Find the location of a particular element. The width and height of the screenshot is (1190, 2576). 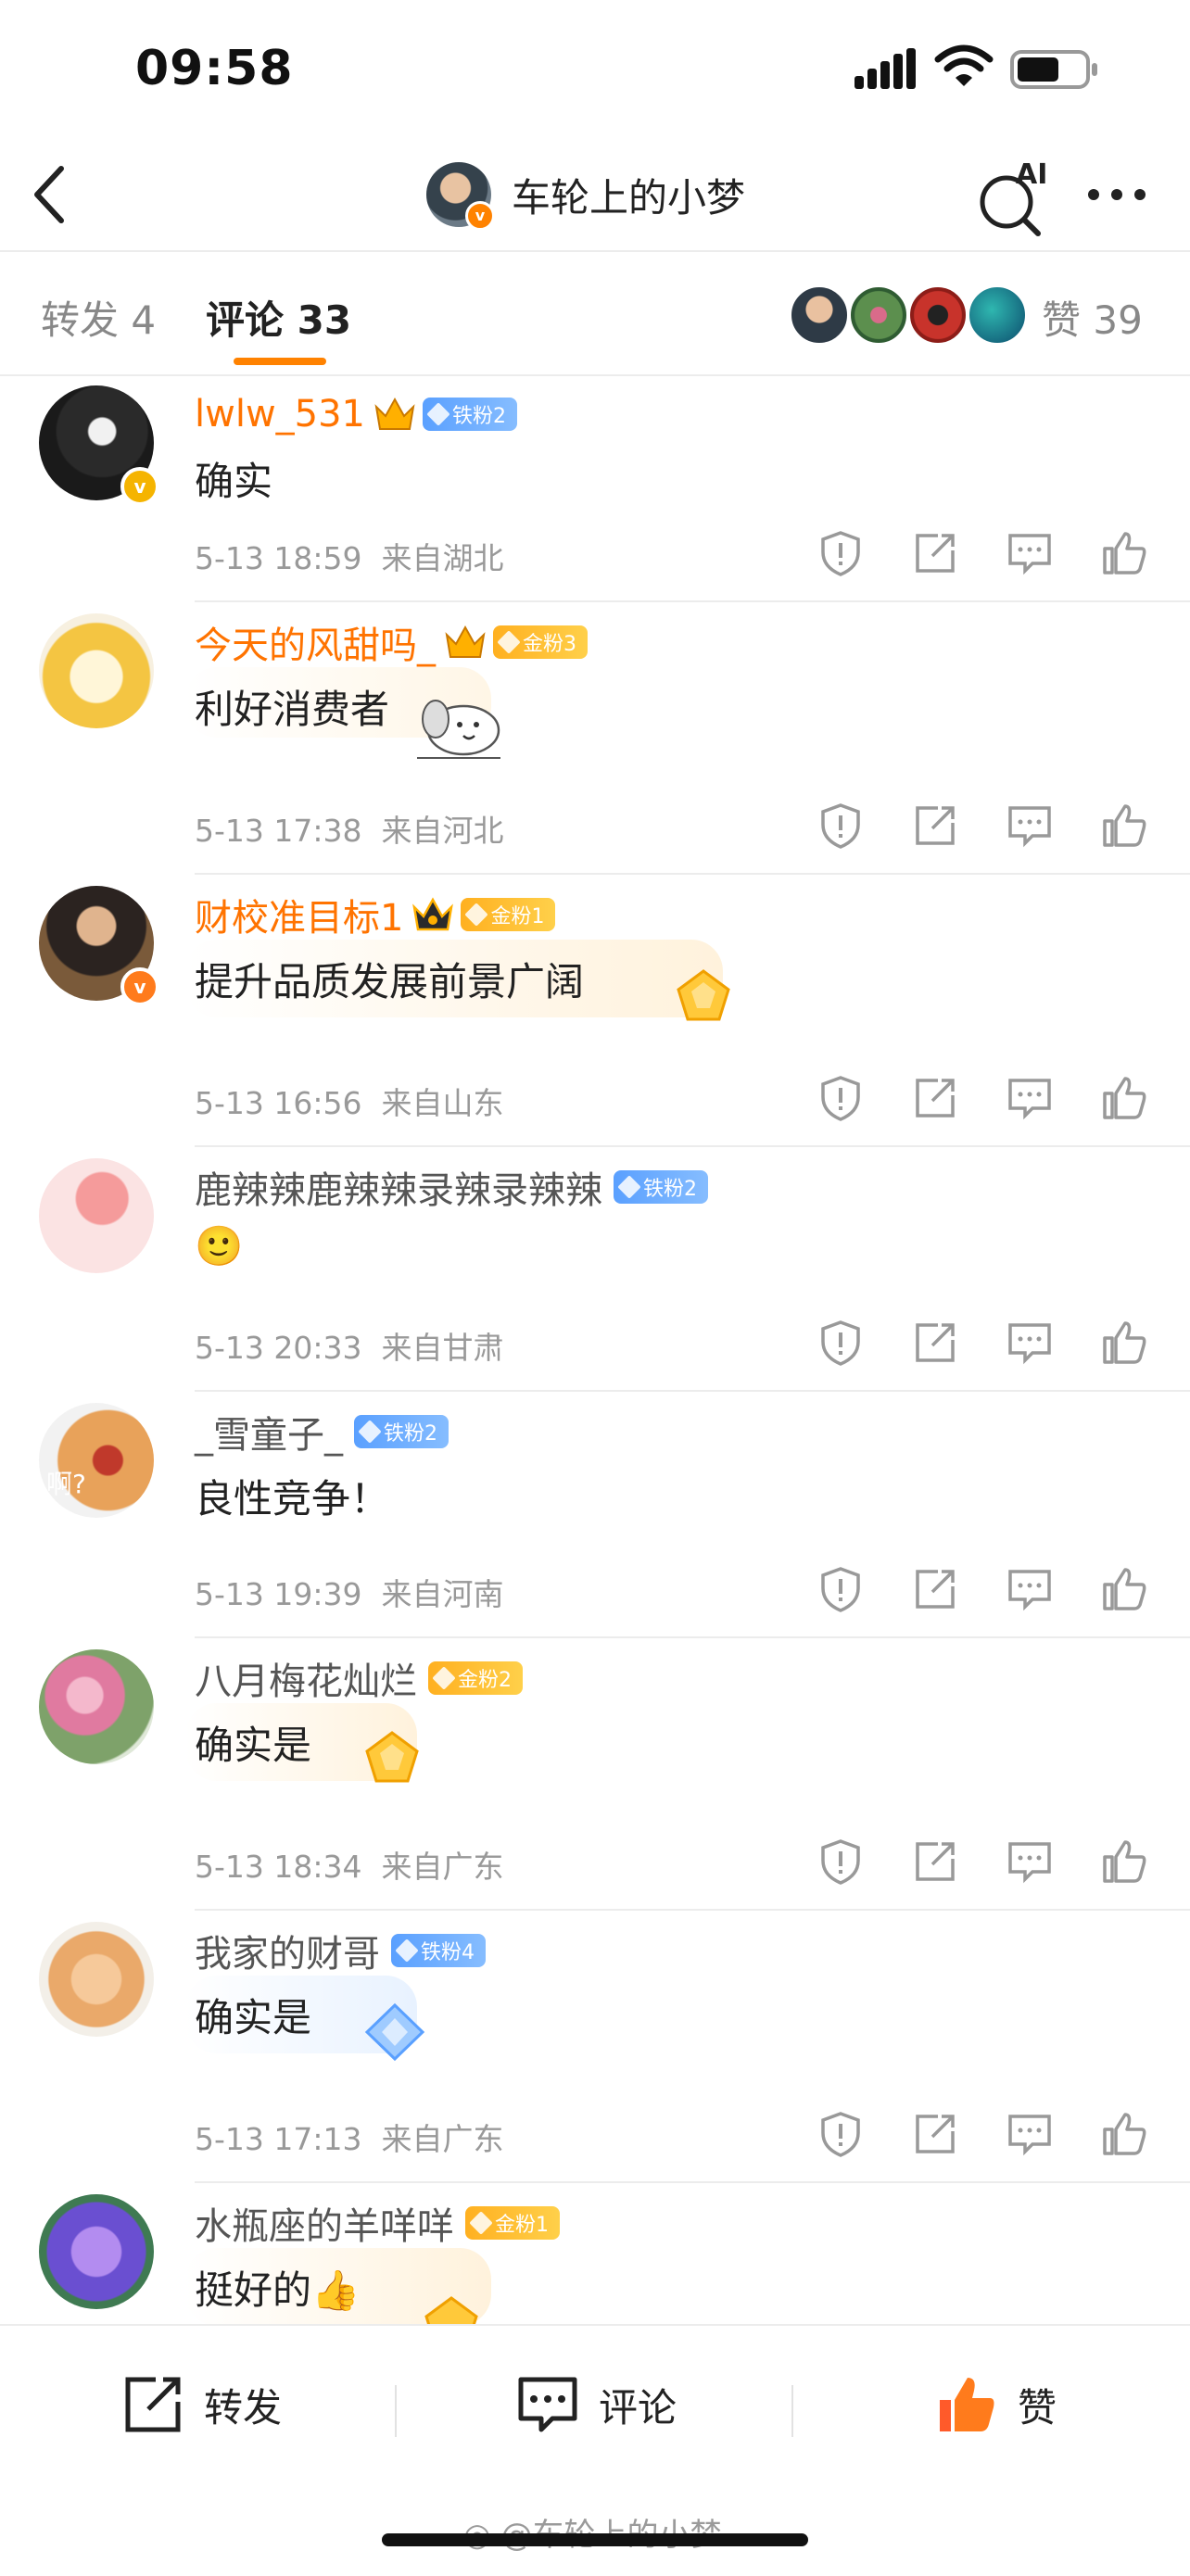

tab-like: 赞 39 is located at coordinates (1092, 318).